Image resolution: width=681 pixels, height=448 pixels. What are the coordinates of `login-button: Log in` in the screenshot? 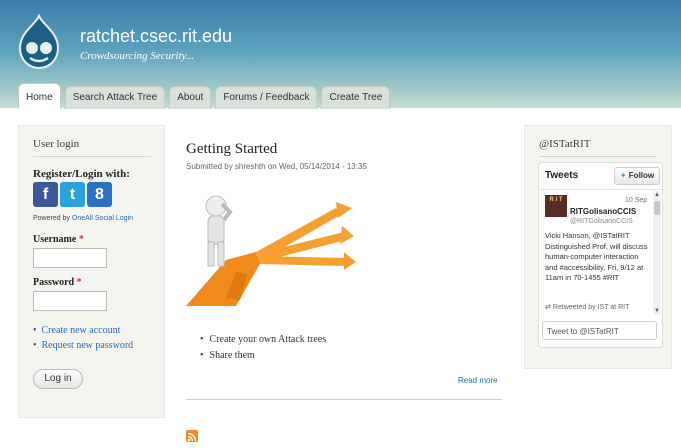 It's located at (58, 379).